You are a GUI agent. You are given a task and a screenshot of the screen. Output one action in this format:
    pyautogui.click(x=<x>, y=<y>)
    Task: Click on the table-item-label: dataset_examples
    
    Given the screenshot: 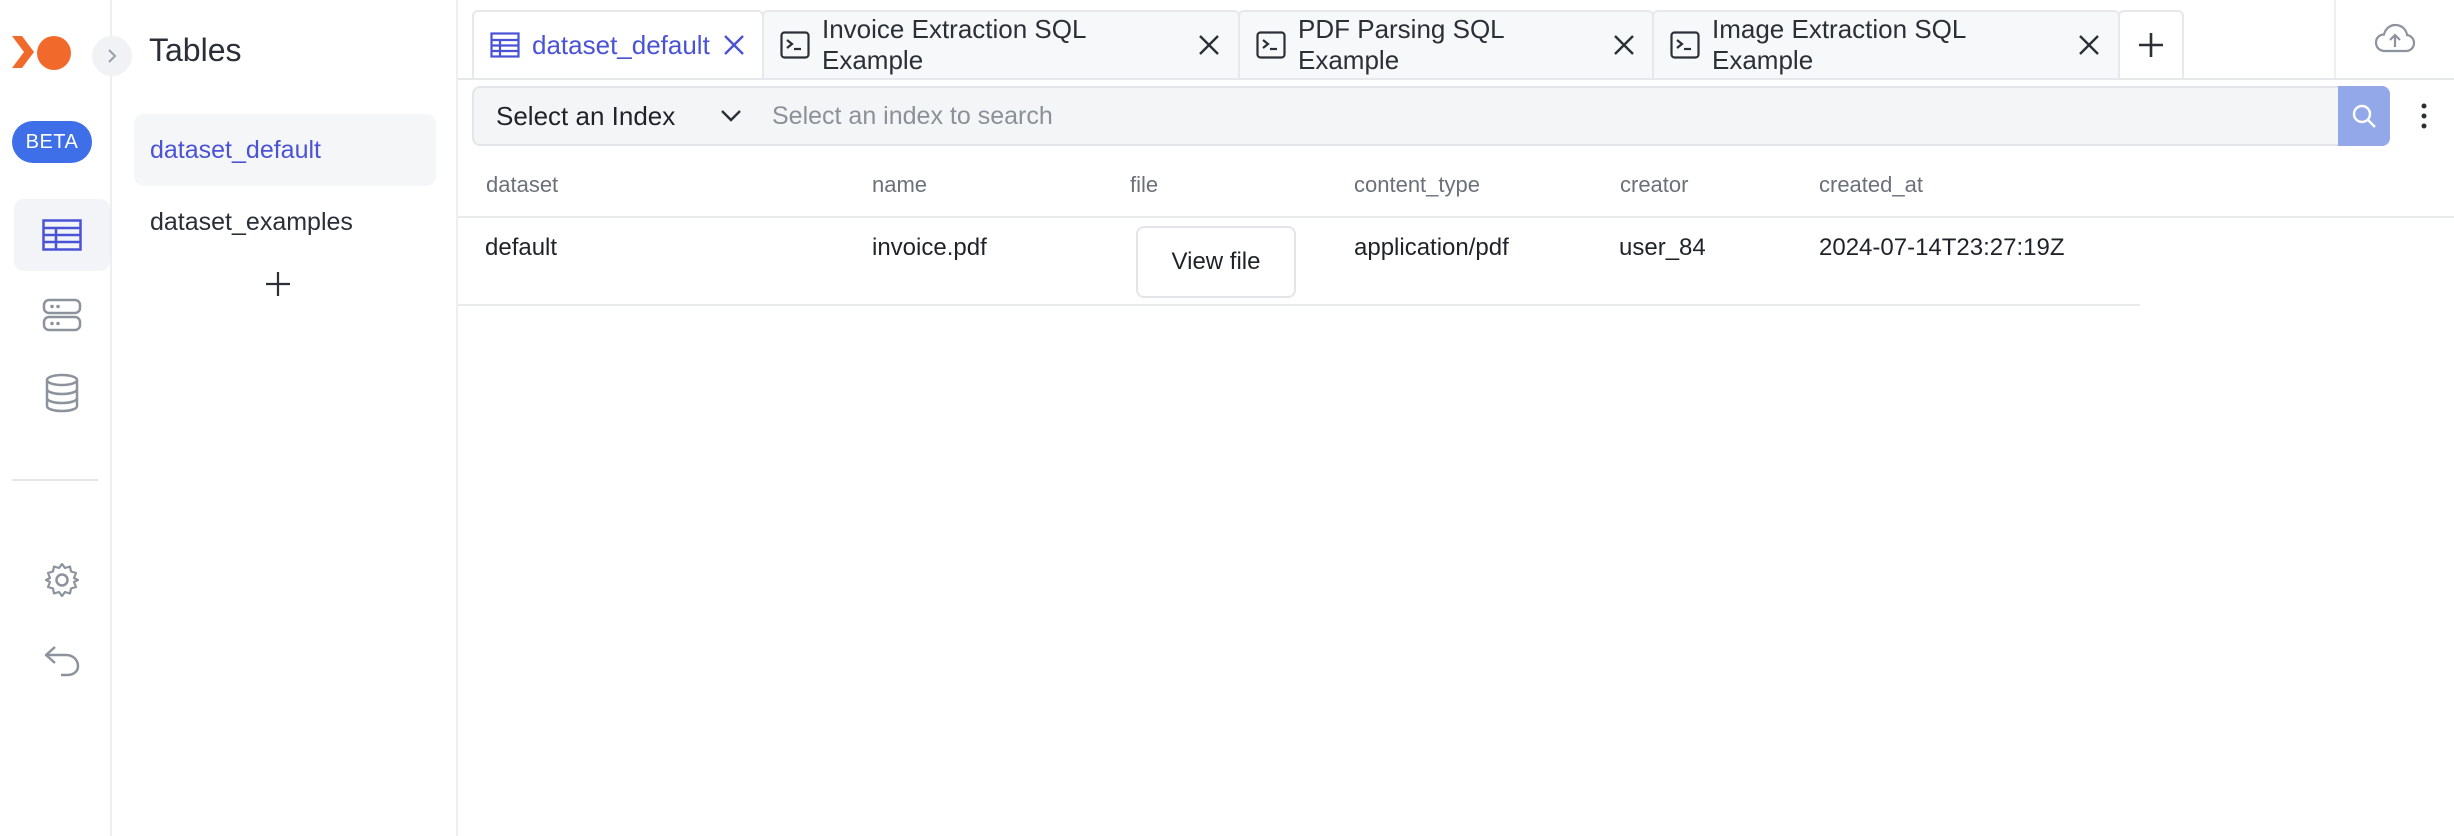 What is the action you would take?
    pyautogui.click(x=251, y=221)
    